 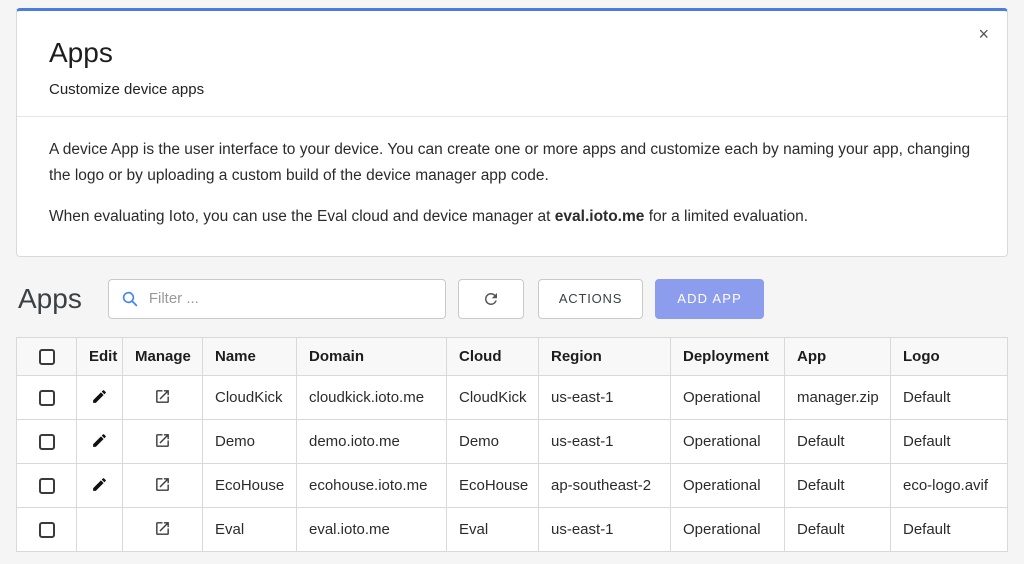 I want to click on filter-box, so click(x=276, y=298).